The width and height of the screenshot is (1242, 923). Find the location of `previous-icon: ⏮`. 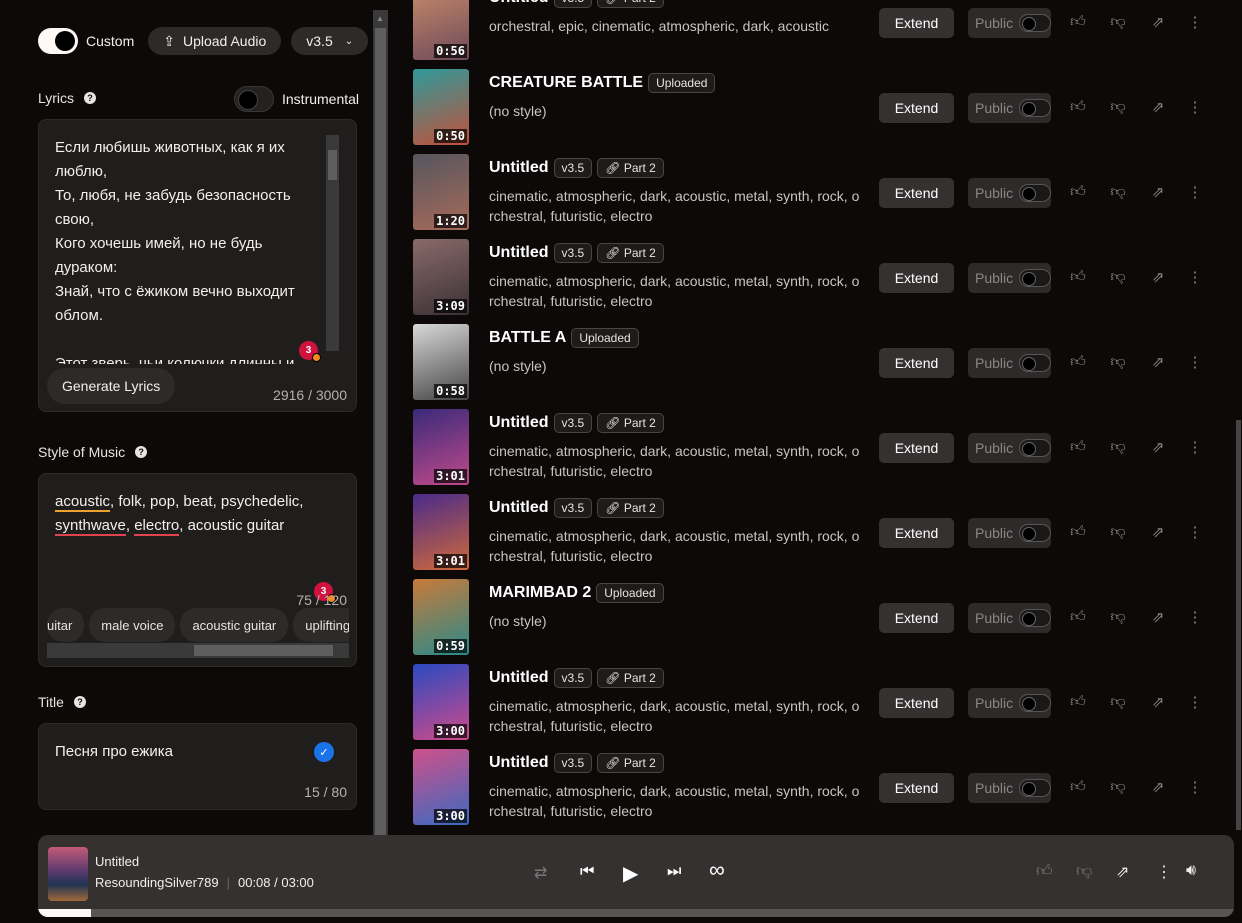

previous-icon: ⏮ is located at coordinates (587, 872).